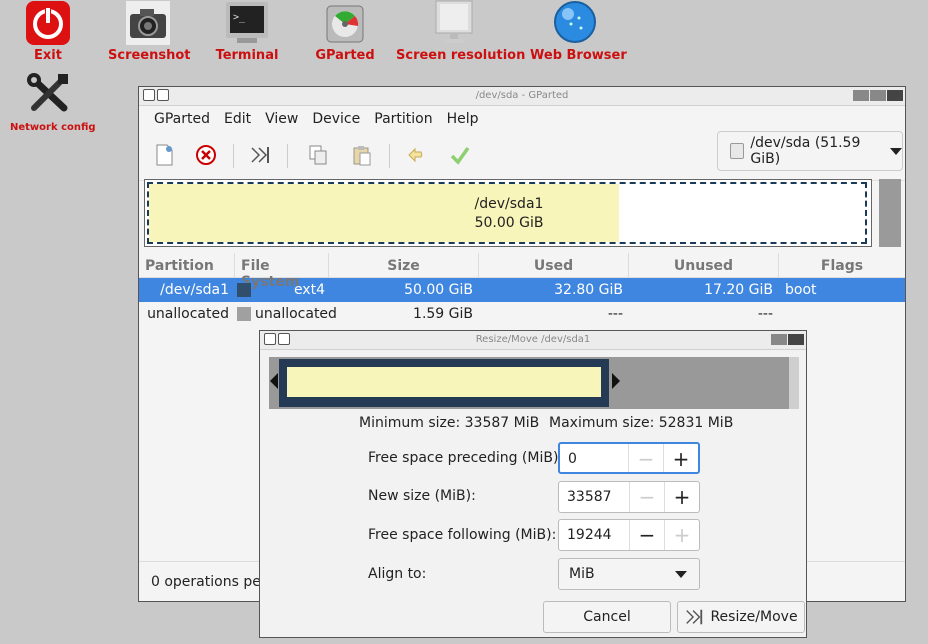 Image resolution: width=928 pixels, height=644 pixels. What do you see at coordinates (842, 265) in the screenshot?
I see `col-flags: Flags` at bounding box center [842, 265].